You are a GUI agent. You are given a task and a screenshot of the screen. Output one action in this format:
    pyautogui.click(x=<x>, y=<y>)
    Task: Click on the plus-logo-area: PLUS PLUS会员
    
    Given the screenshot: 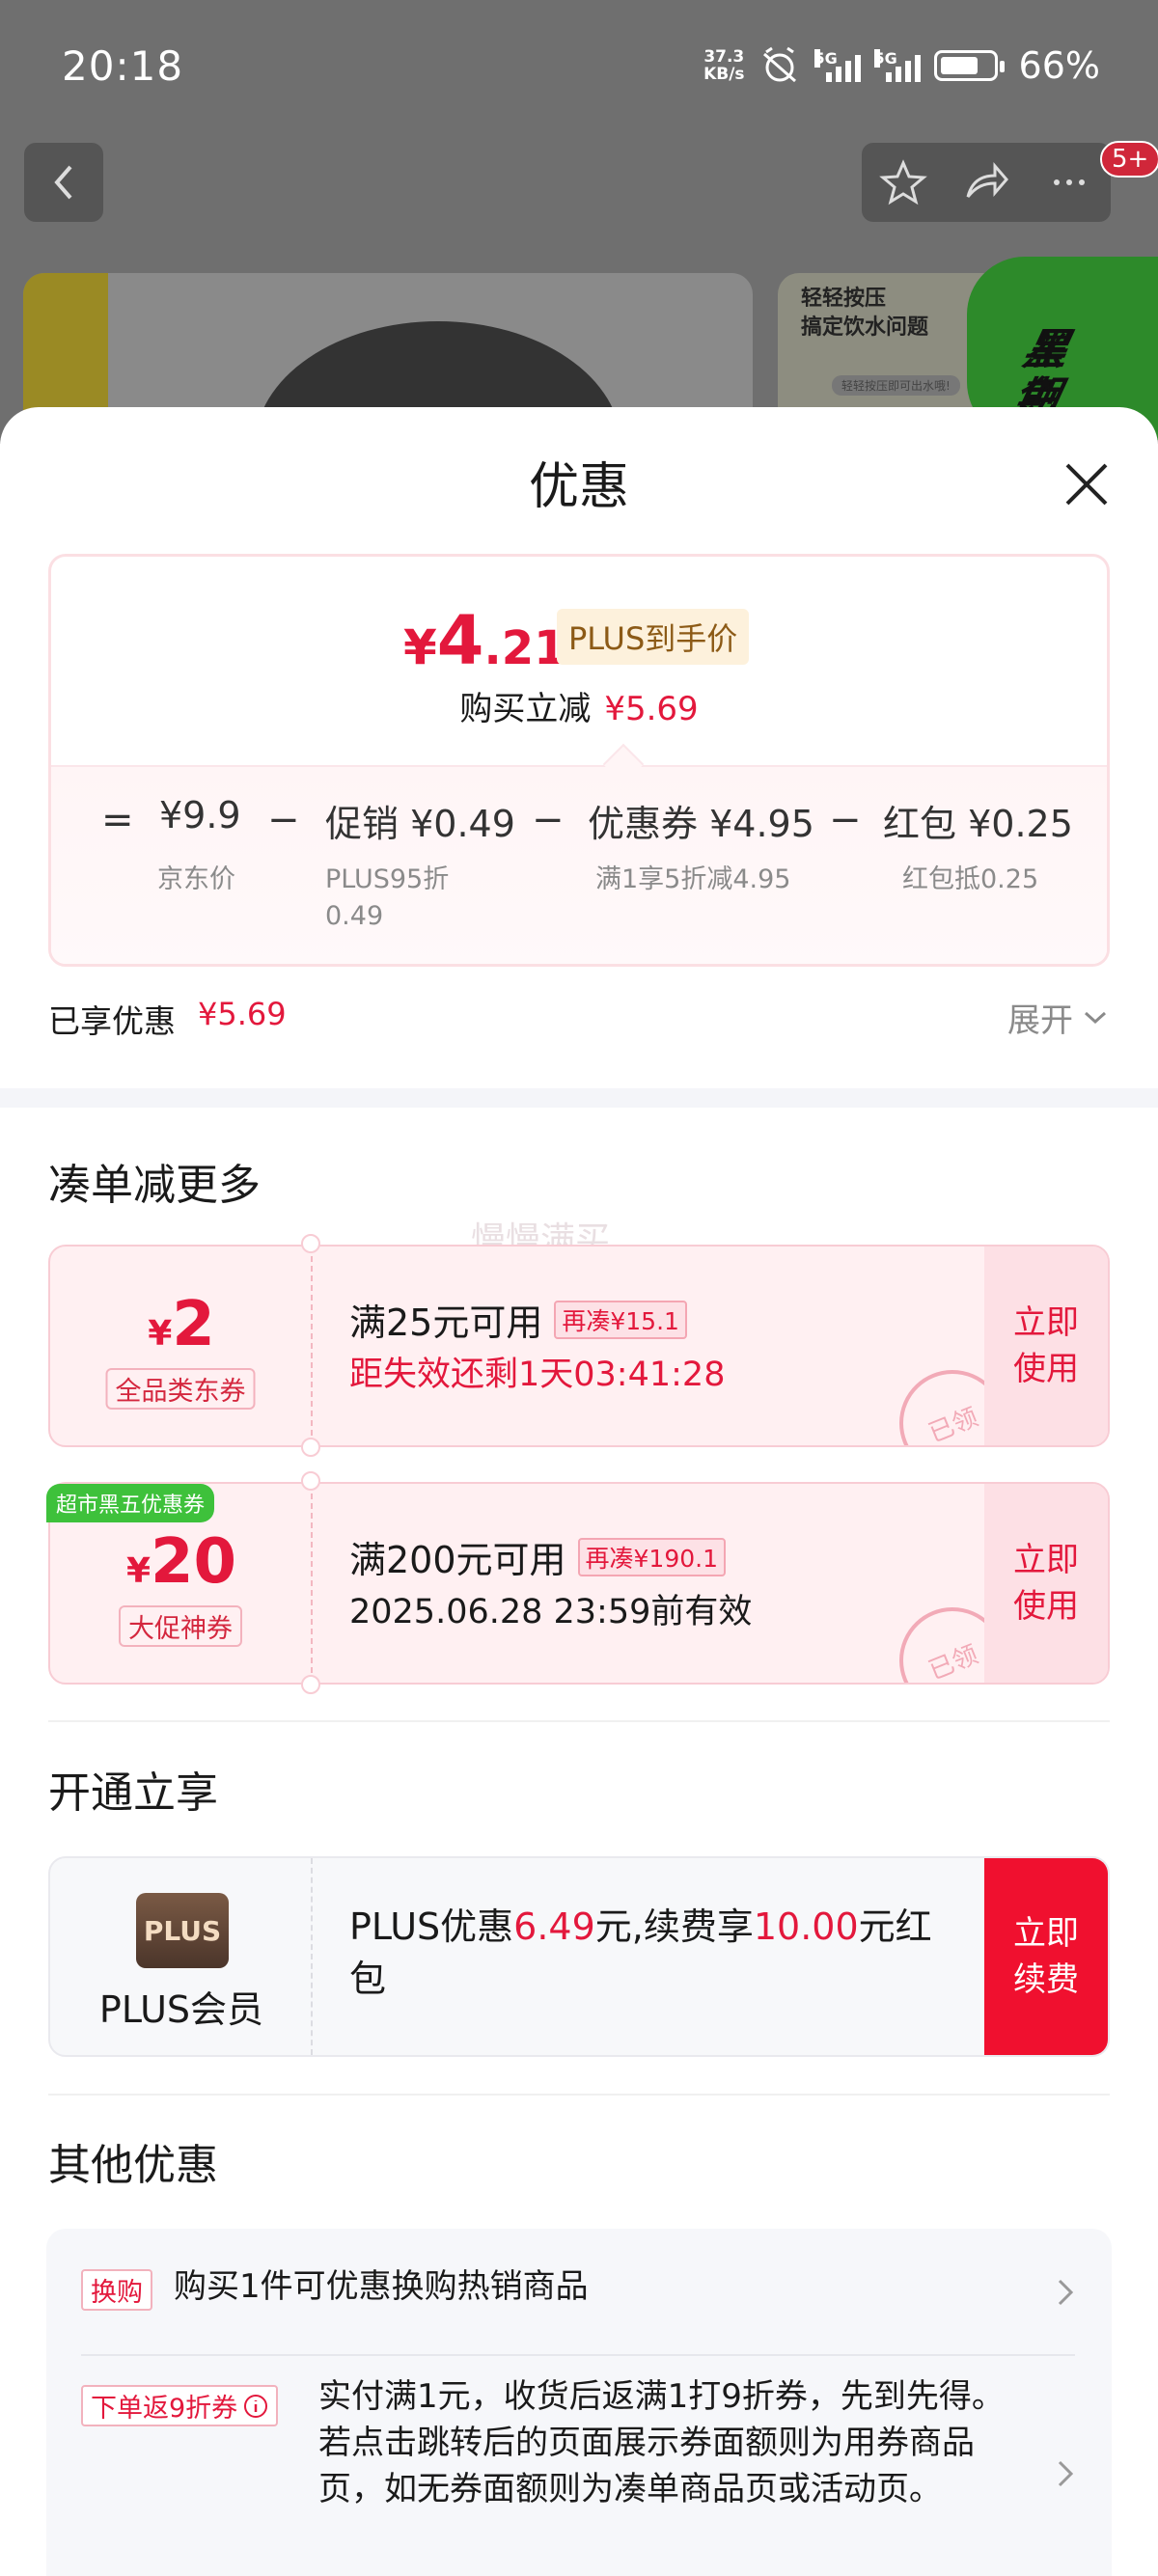 What is the action you would take?
    pyautogui.click(x=181, y=1956)
    